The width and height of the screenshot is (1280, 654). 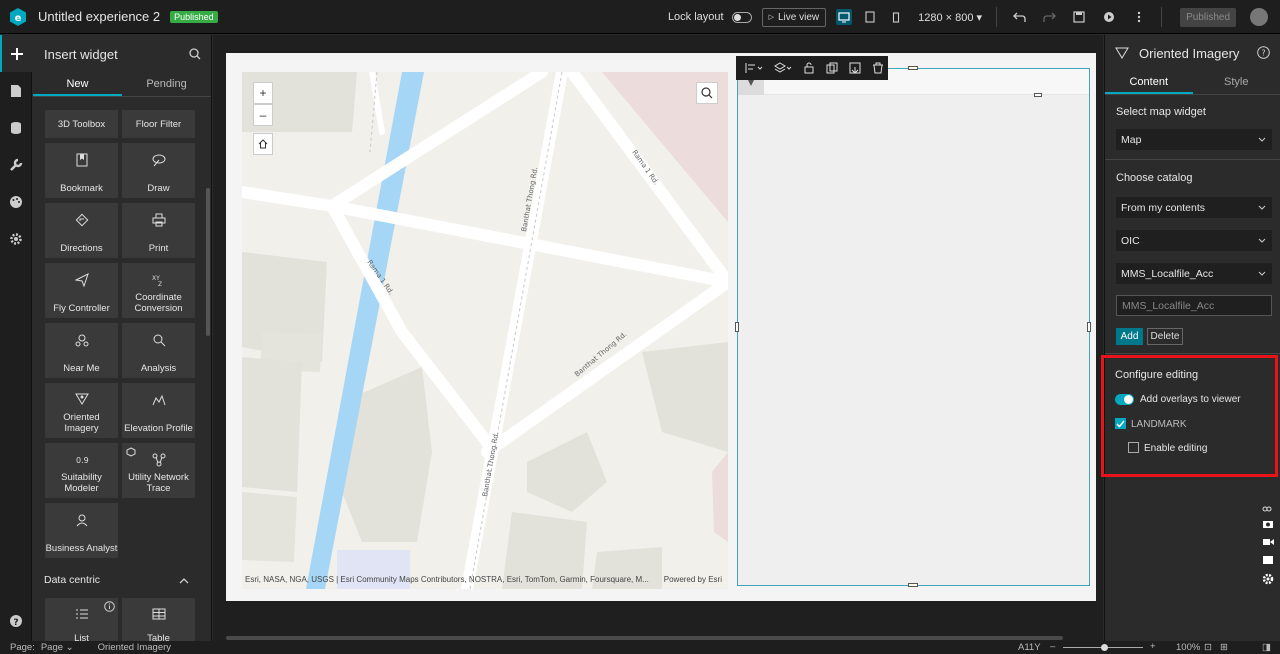 What do you see at coordinates (16, 201) in the screenshot?
I see `theme-palette-icon` at bounding box center [16, 201].